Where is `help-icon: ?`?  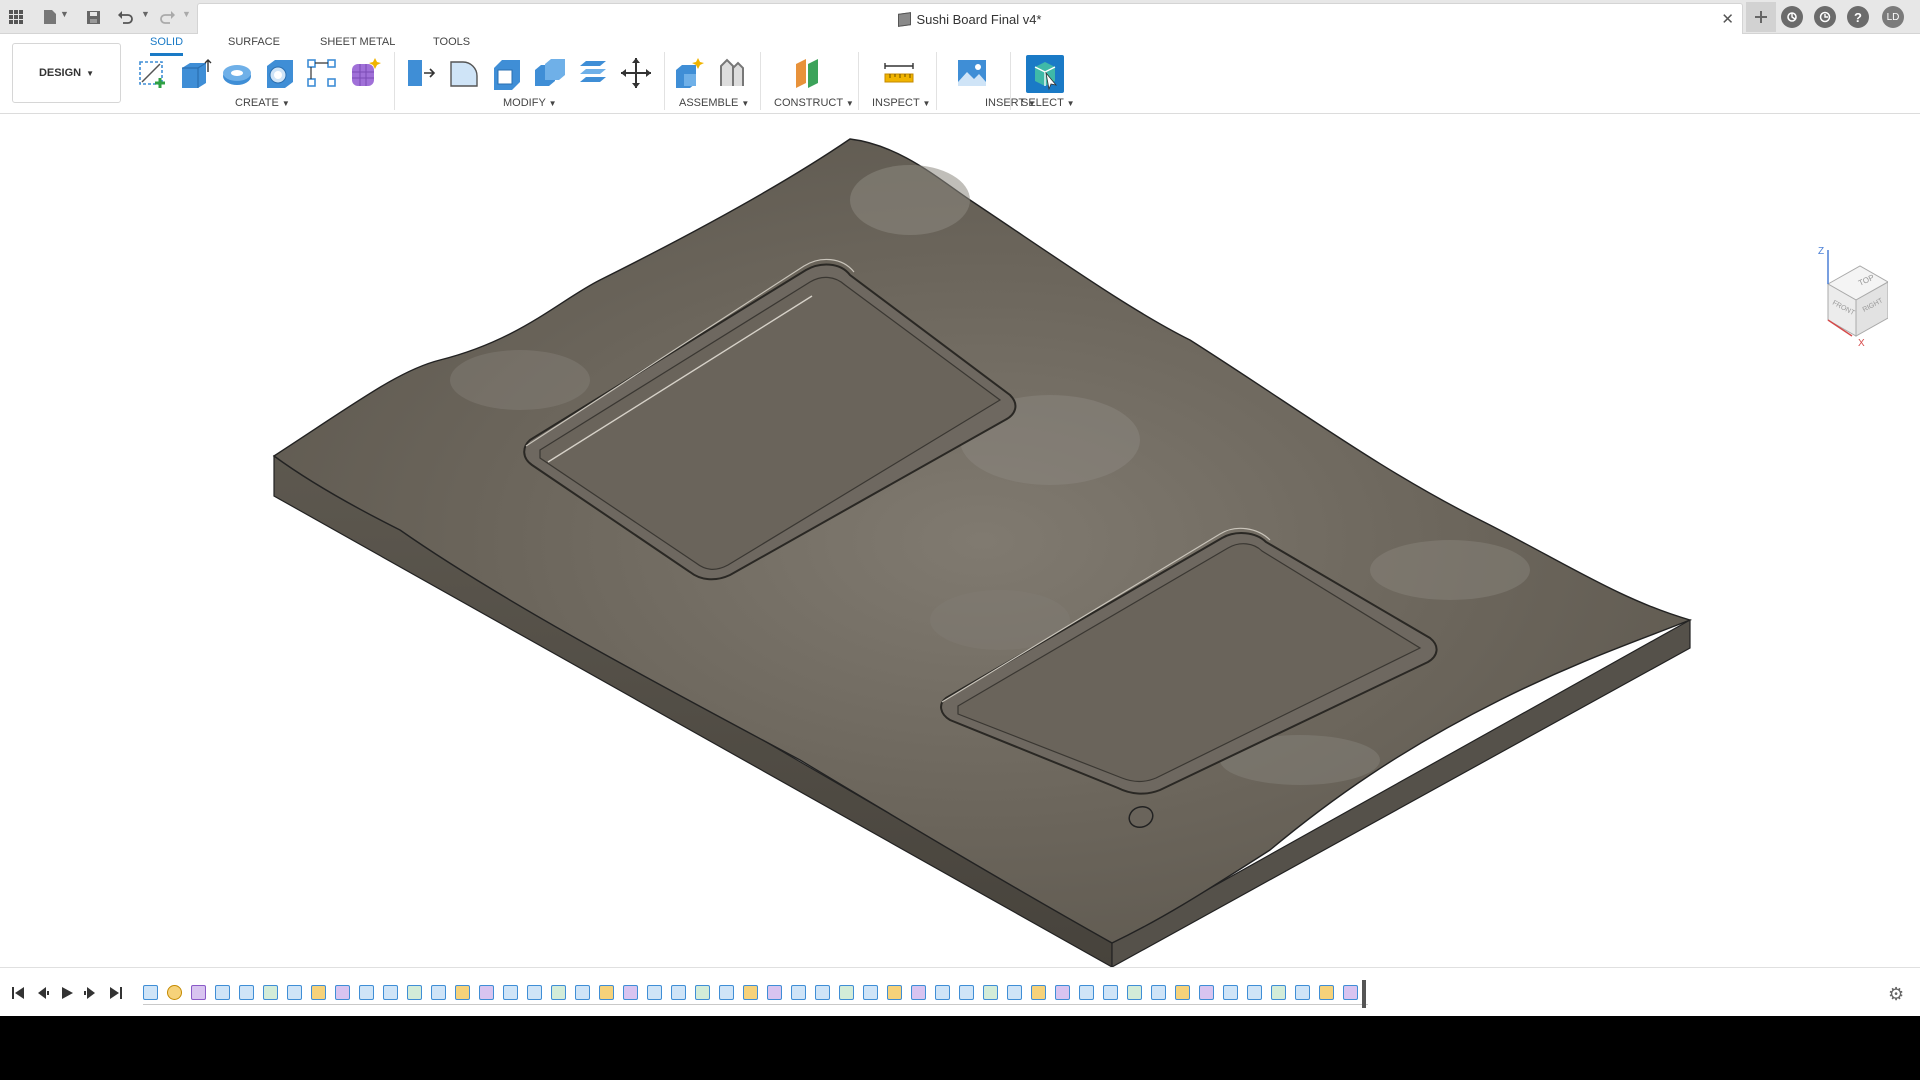
help-icon: ? is located at coordinates (1858, 17).